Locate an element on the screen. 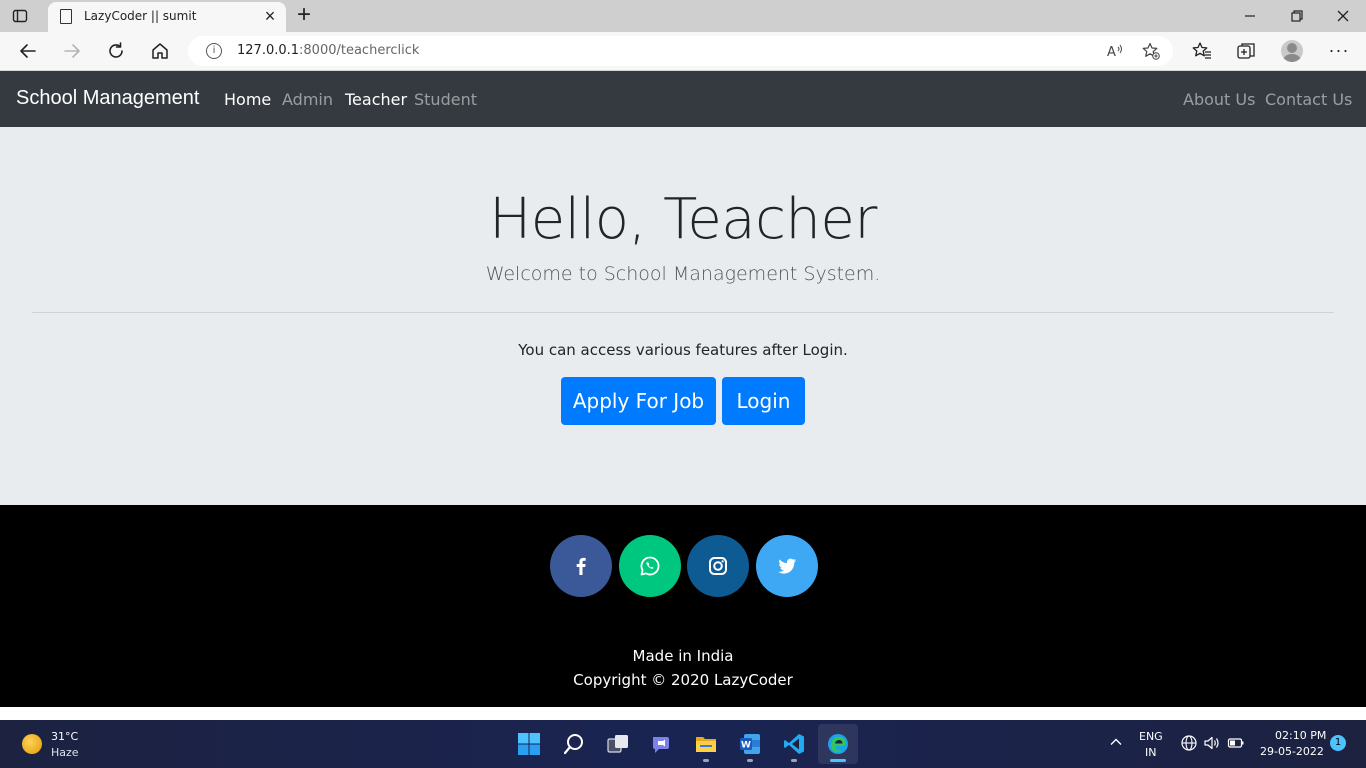 This screenshot has width=1366, height=768. tab-actions-icon is located at coordinates (20, 16).